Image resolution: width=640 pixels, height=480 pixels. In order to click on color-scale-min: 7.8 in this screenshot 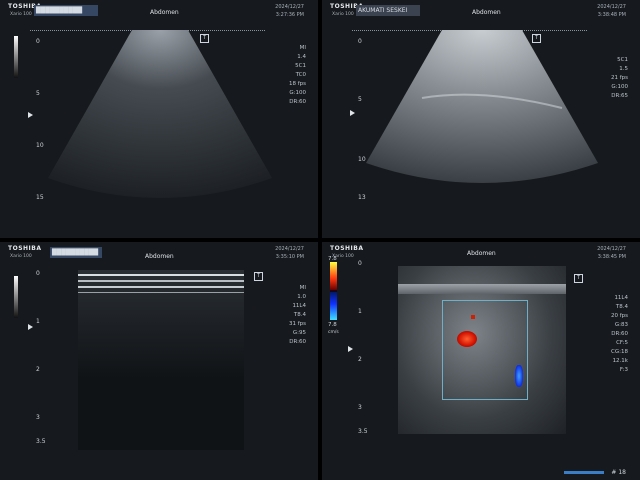, I will do `click(332, 325)`.